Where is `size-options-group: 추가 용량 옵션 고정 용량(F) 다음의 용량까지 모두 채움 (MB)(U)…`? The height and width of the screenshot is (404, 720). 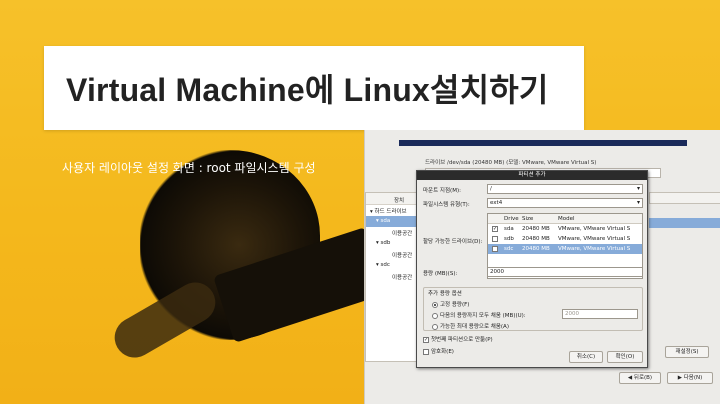
size-options-group: 추가 용량 옵션 고정 용량(F) 다음의 용량까지 모두 채움 (MB)(U)… is located at coordinates (533, 309).